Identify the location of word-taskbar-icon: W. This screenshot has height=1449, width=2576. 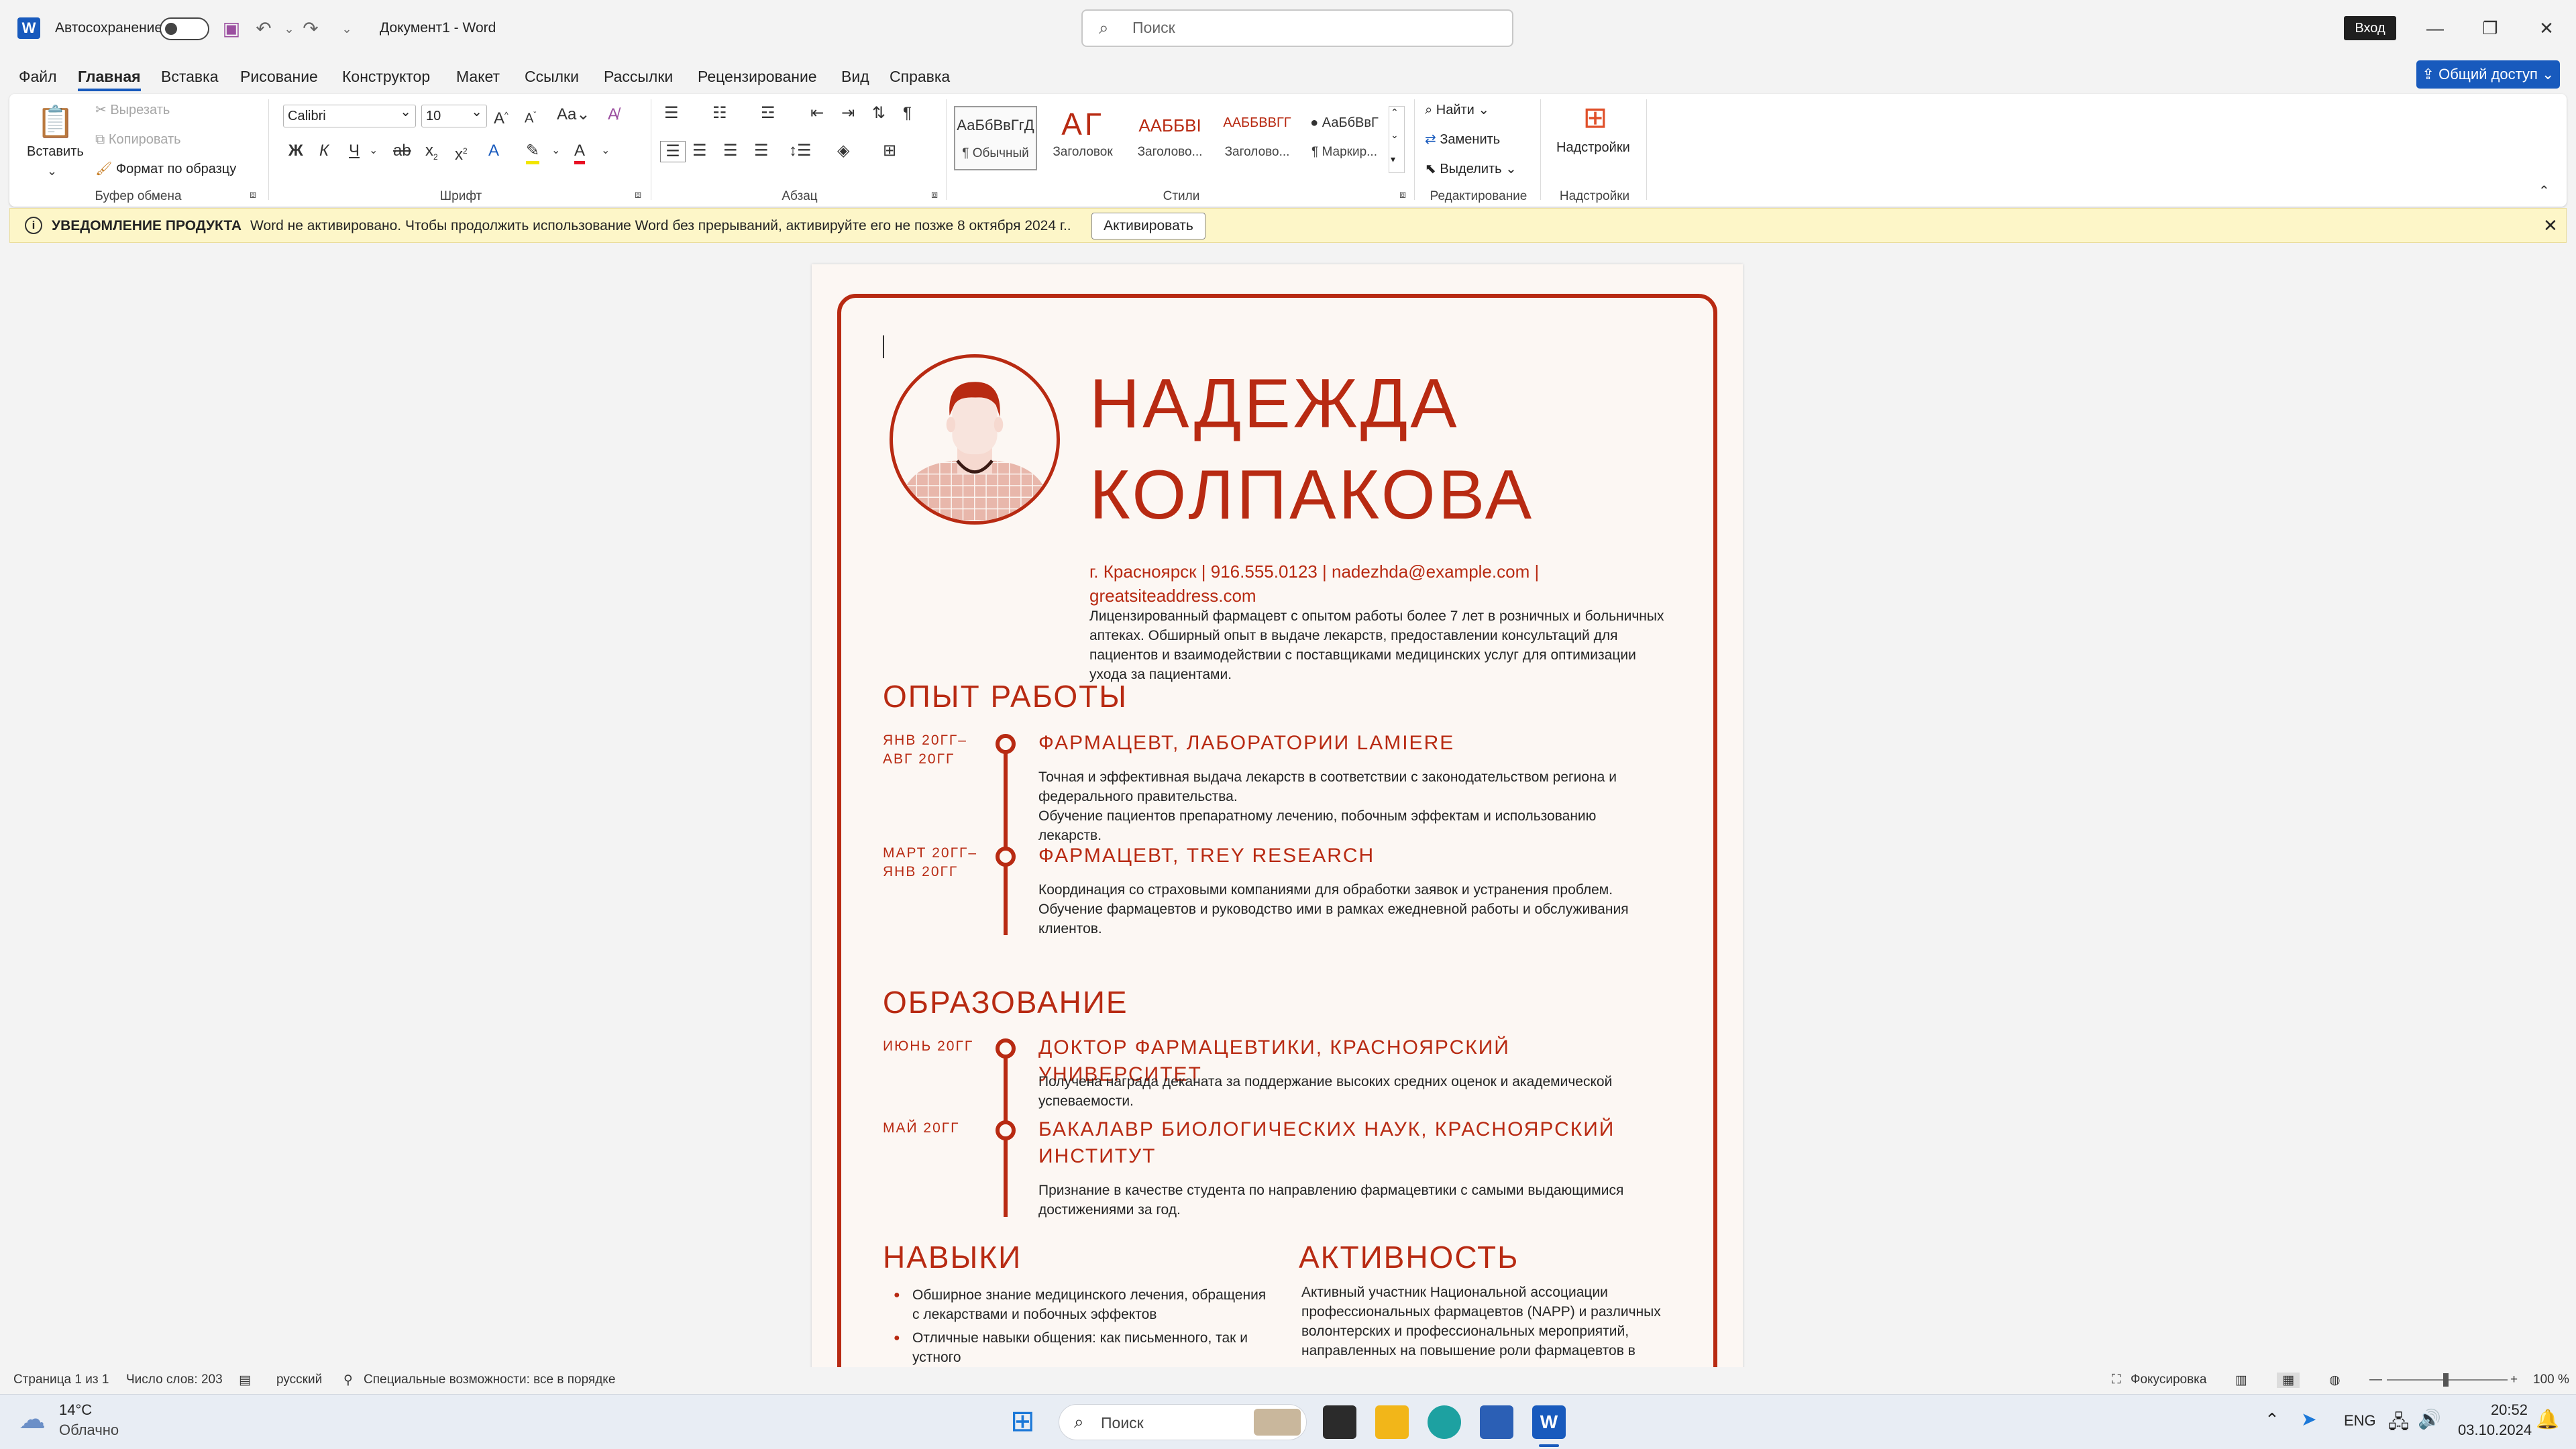
(1549, 1422).